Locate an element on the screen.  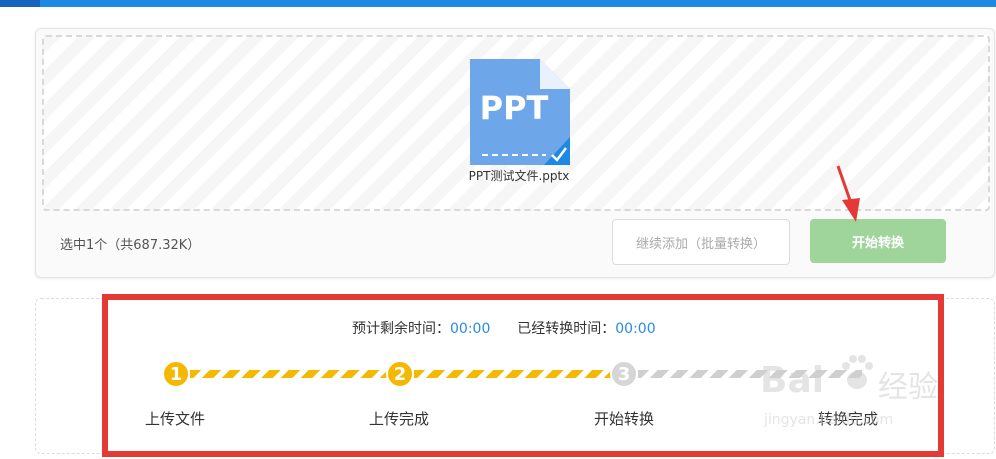
ppt-file-icon: PPT is located at coordinates (520, 112).